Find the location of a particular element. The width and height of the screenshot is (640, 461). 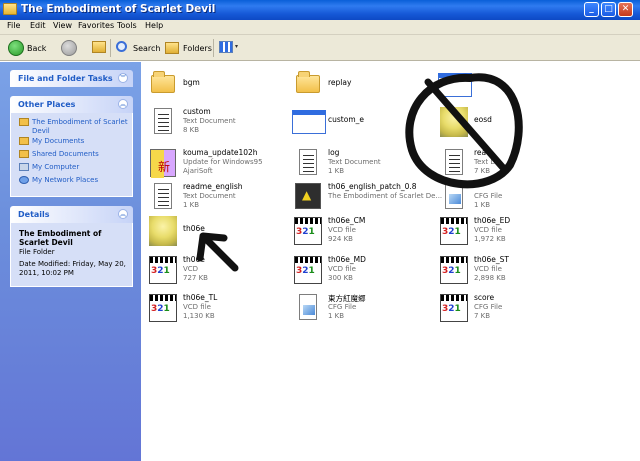

file-name: bgm is located at coordinates (191, 82).